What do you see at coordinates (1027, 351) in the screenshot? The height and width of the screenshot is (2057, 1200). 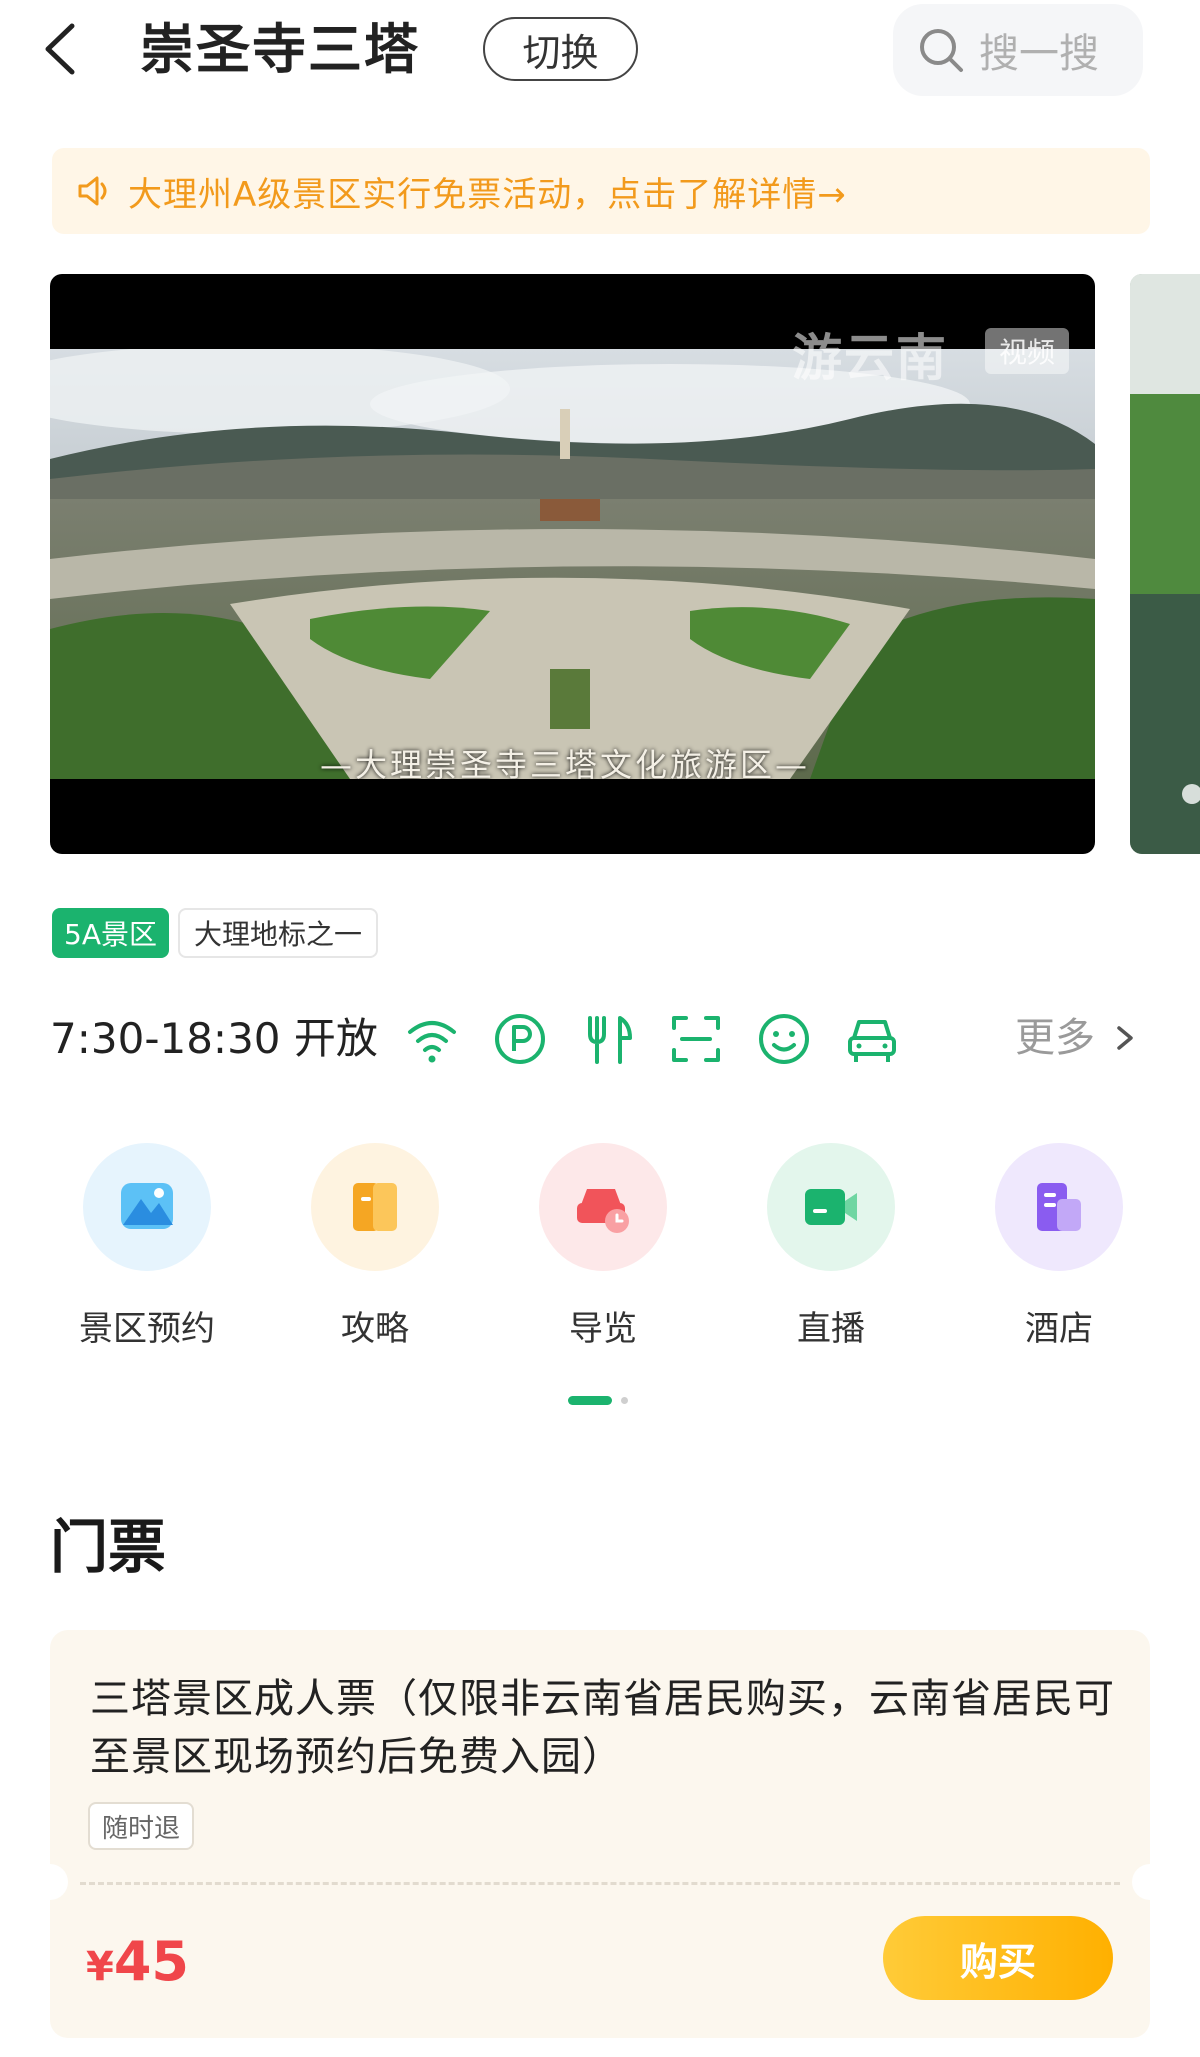 I see `video-badge: 视频` at bounding box center [1027, 351].